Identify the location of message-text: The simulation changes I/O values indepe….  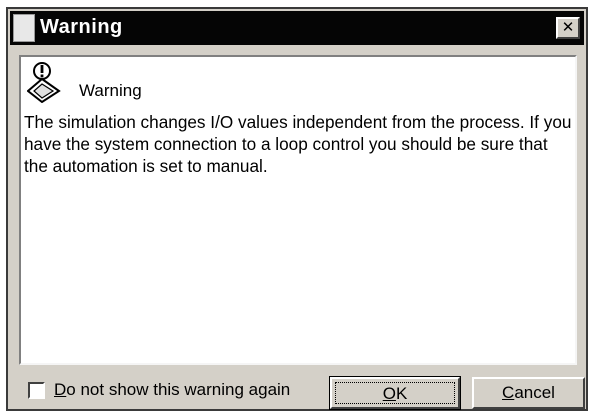
(298, 144).